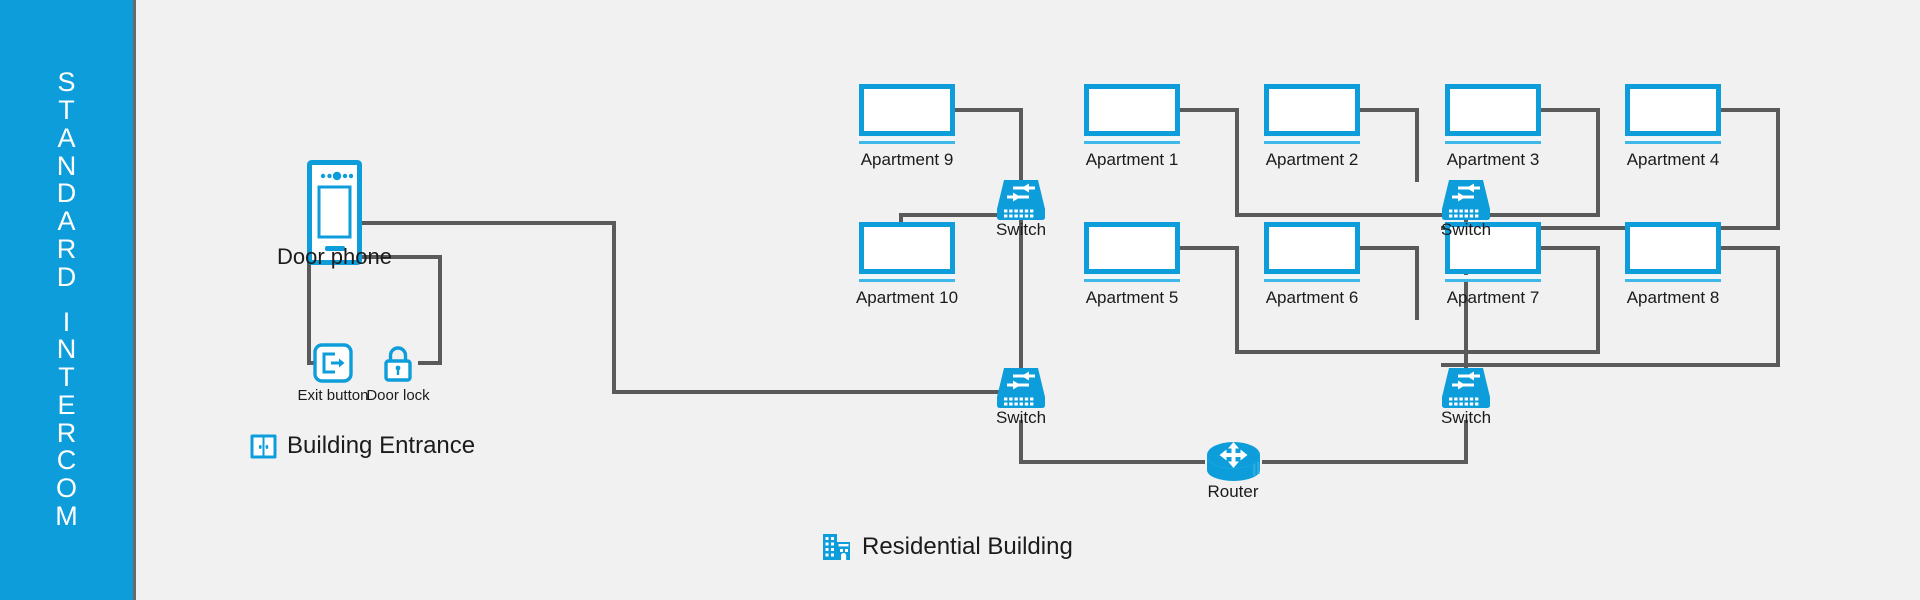 The width and height of the screenshot is (1920, 600). Describe the element at coordinates (1132, 297) in the screenshot. I see `apartment-label: Apartment 5` at that location.